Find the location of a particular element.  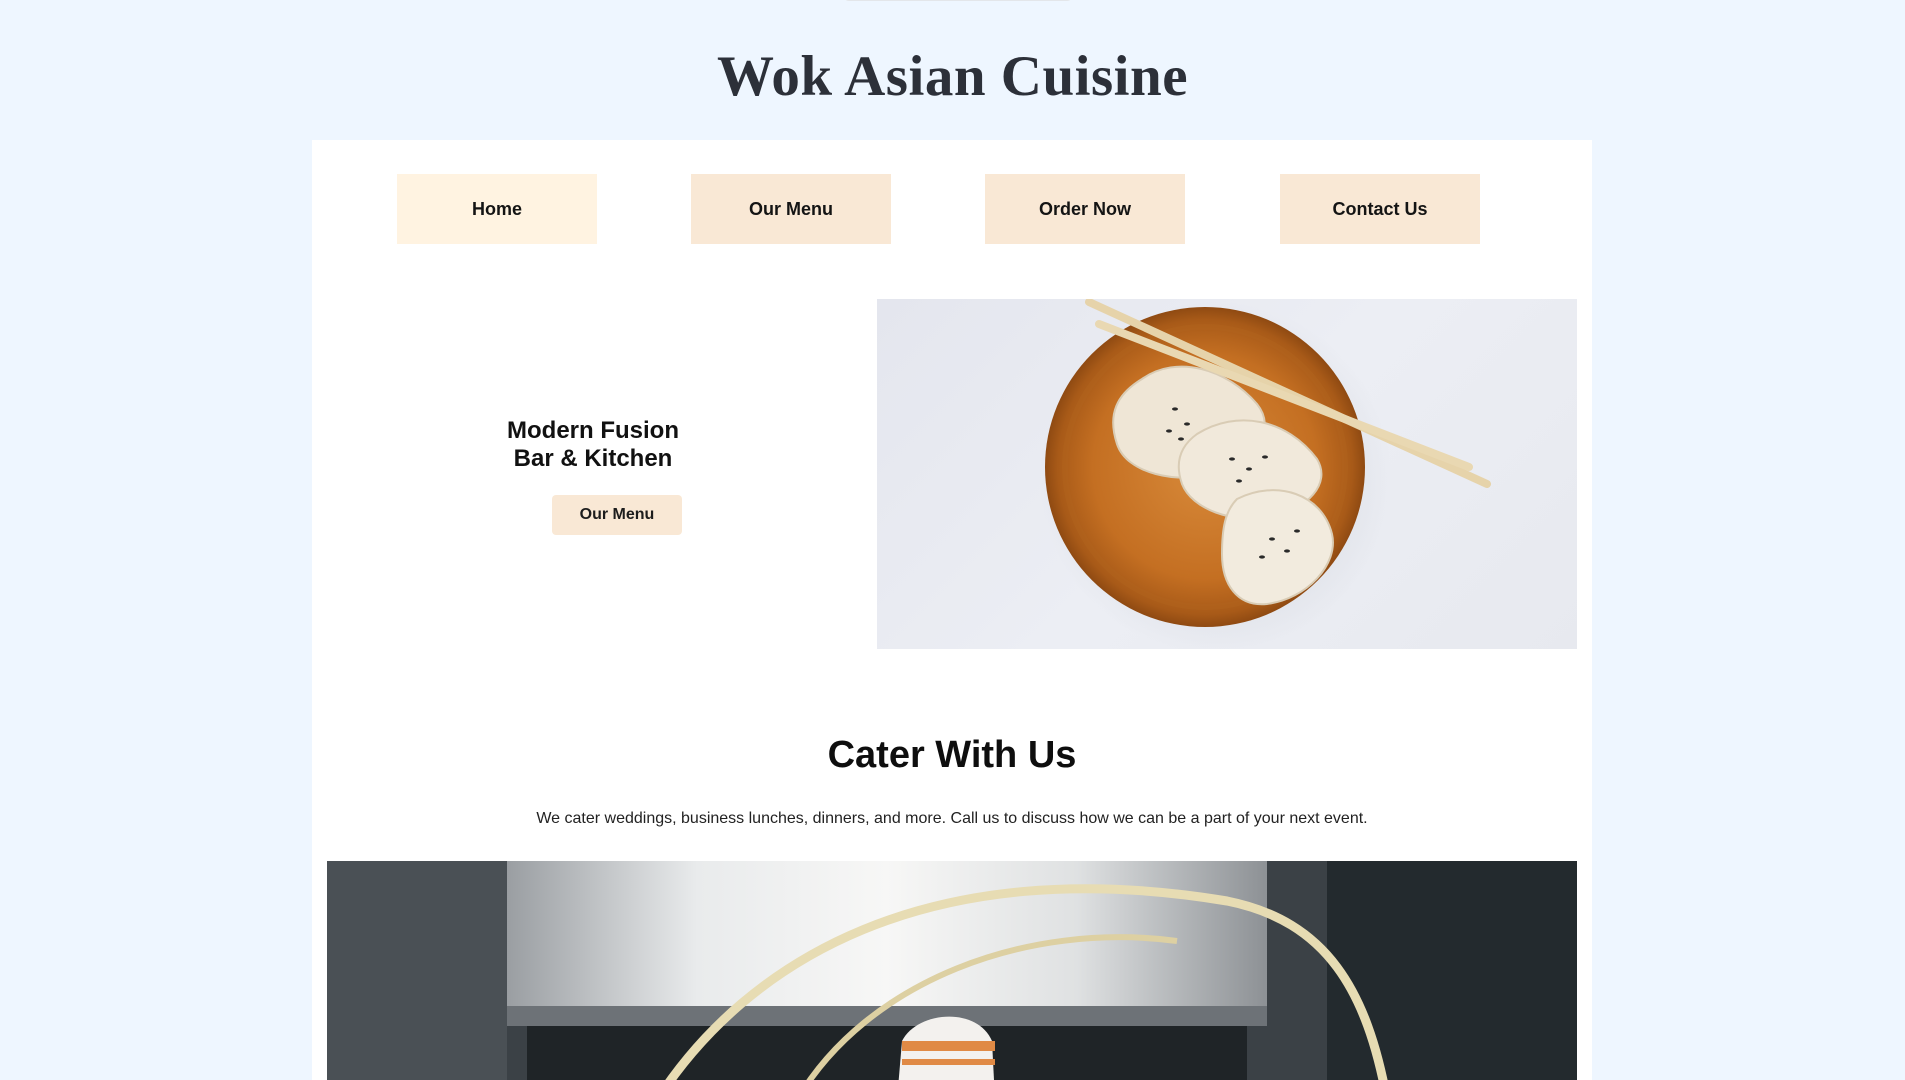

nav-home-button: Home is located at coordinates (497, 209).